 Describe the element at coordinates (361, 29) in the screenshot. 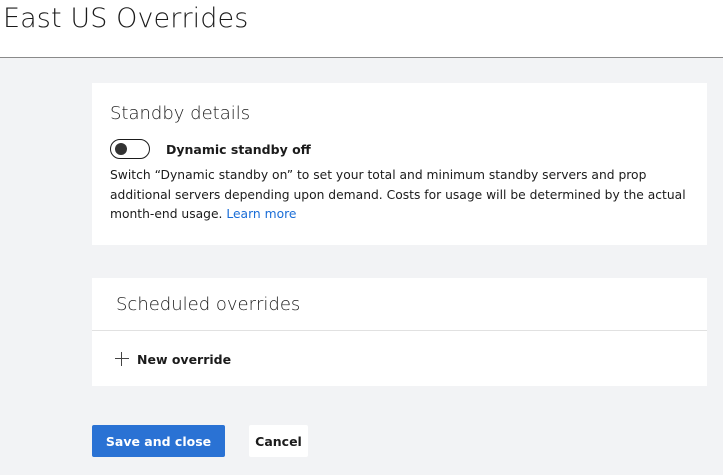

I see `page-header: East US Overrides` at that location.